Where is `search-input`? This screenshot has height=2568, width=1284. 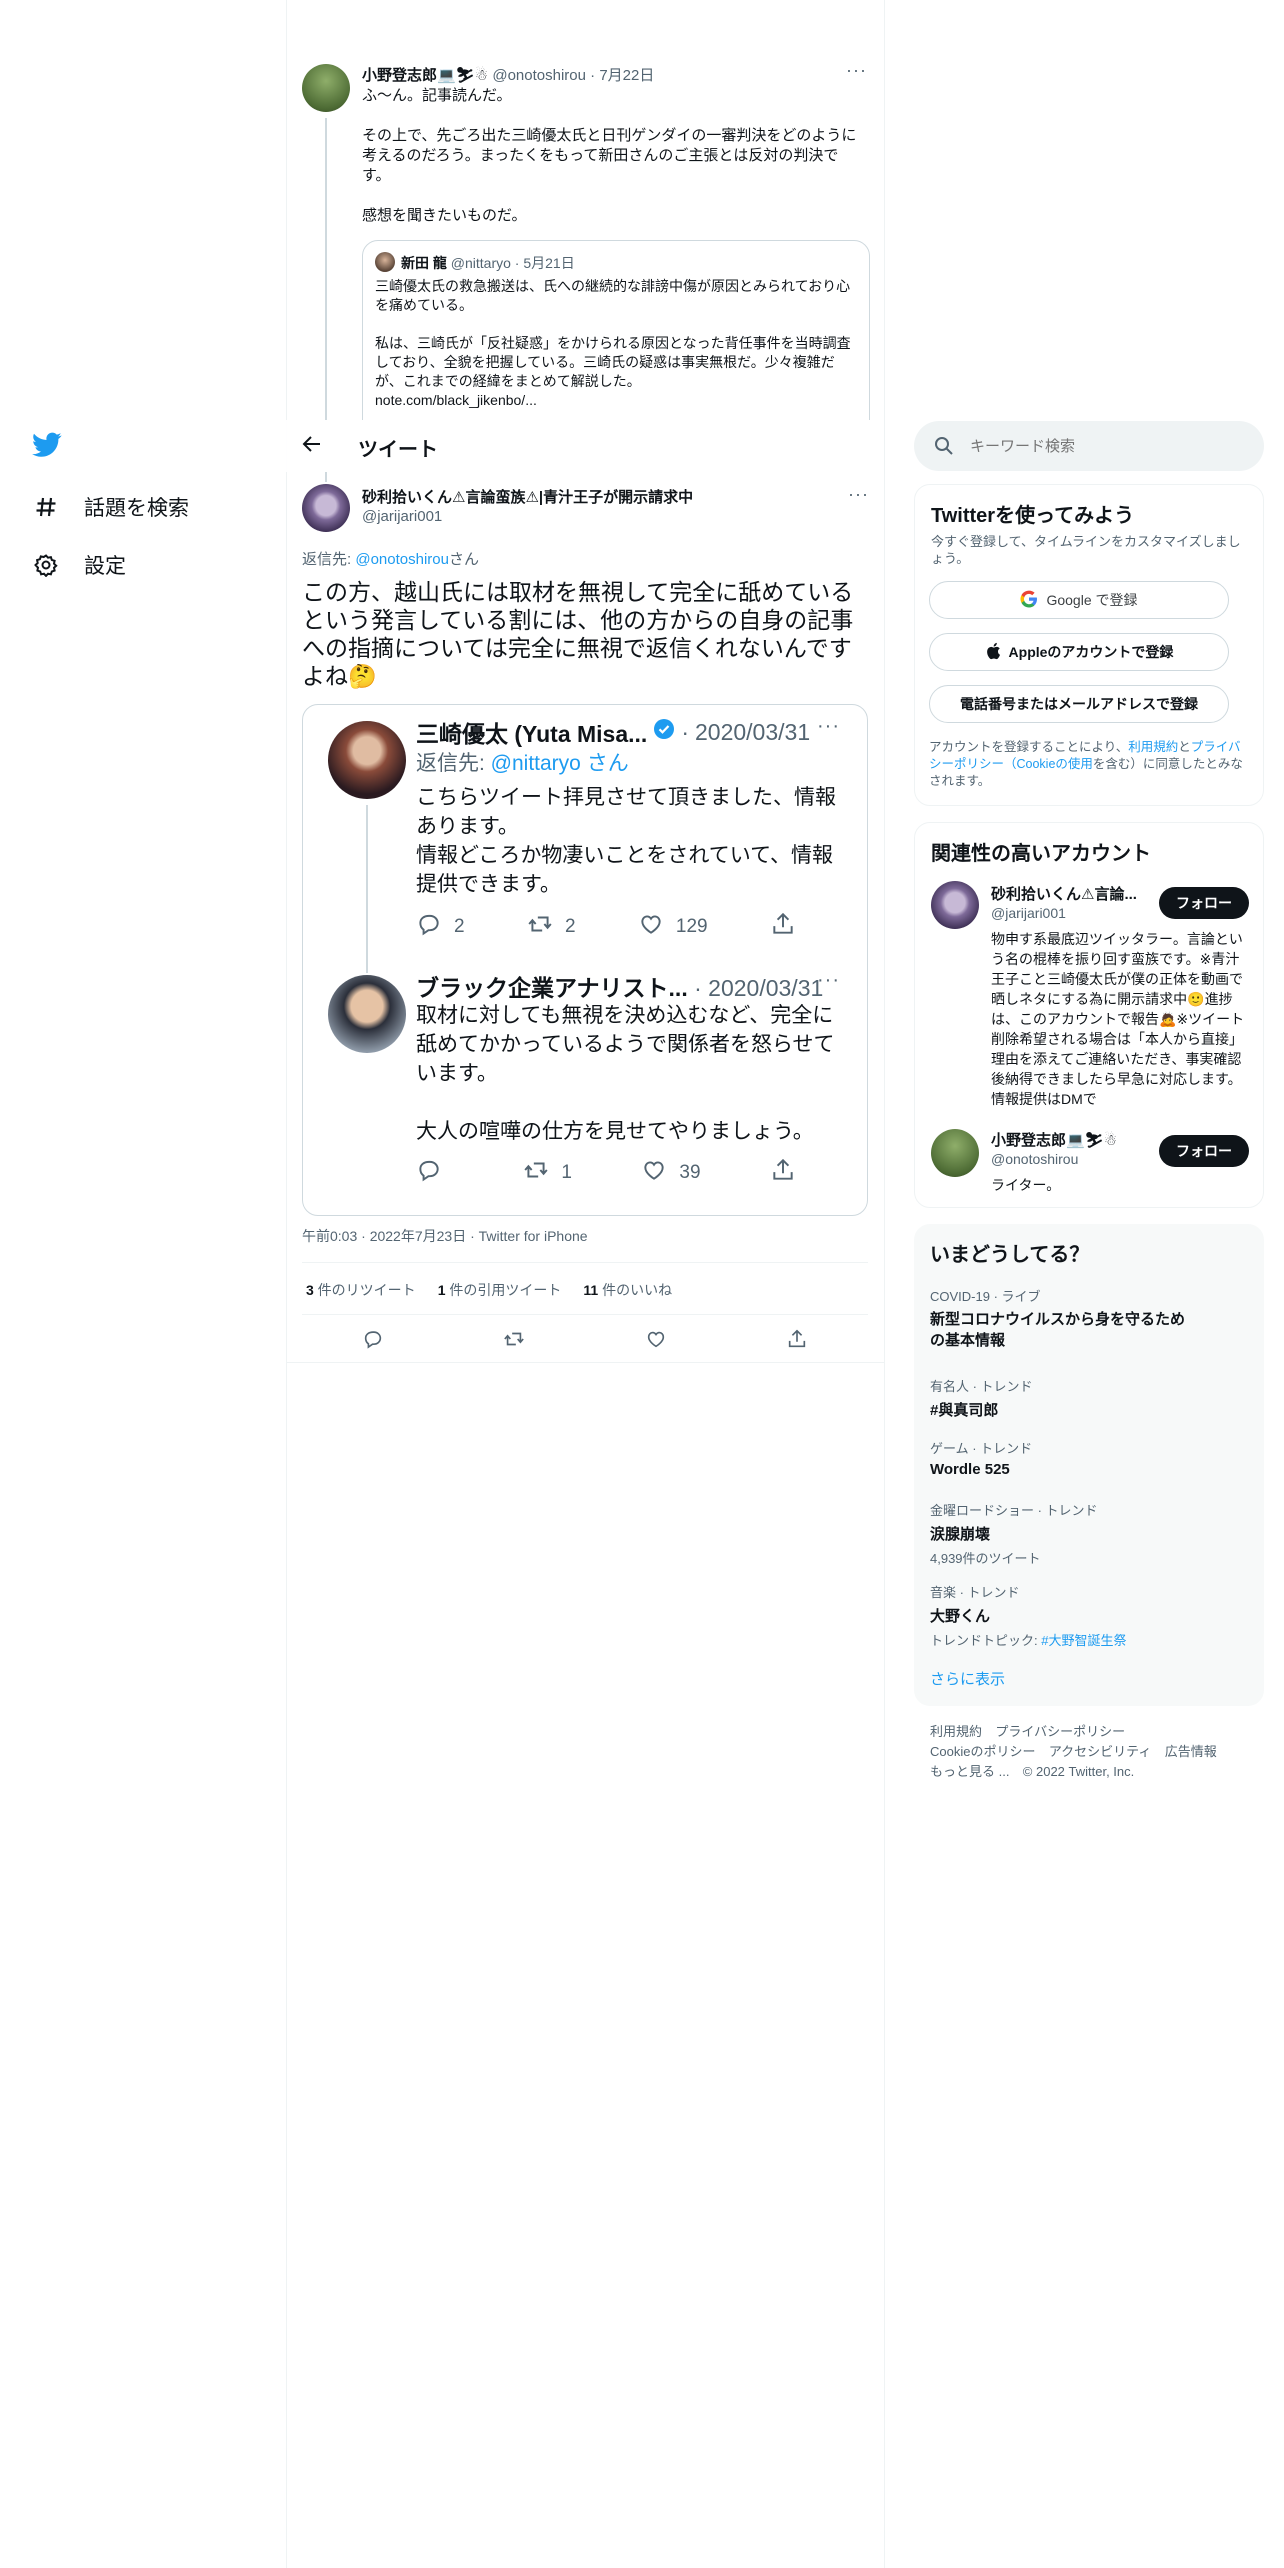
search-input is located at coordinates (1105, 446).